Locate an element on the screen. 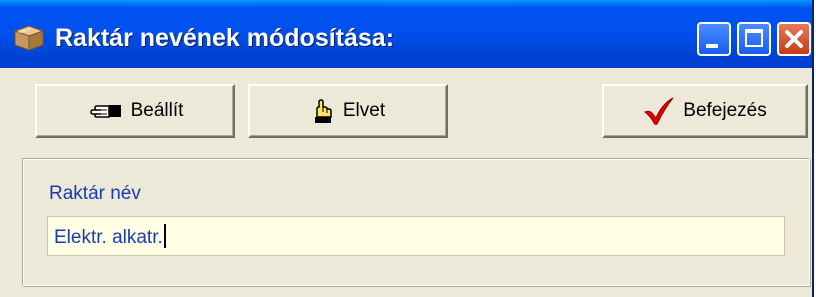  cancel-button-label: Elvet is located at coordinates (364, 110).